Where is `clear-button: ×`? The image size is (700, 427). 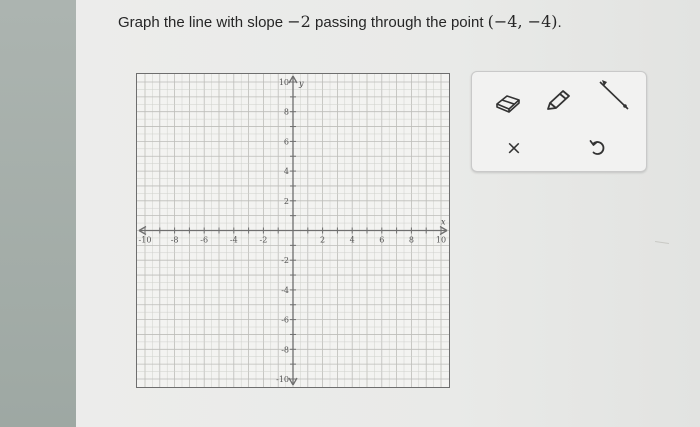
clear-button: × is located at coordinates (514, 148).